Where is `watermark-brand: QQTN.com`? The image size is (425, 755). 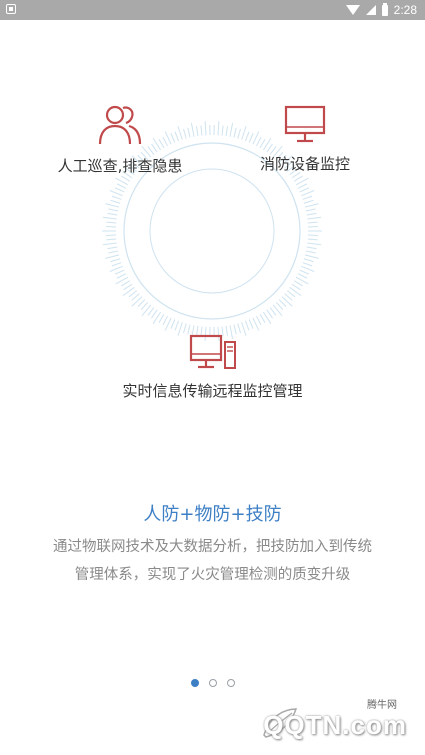 watermark-brand: QQTN.com is located at coordinates (335, 725).